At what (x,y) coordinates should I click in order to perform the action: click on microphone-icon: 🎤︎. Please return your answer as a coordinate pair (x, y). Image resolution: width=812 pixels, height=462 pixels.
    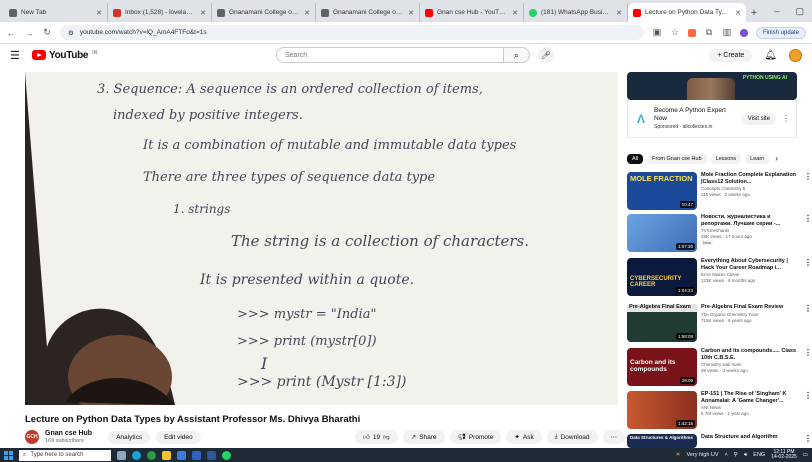
    Looking at the image, I should click on (546, 55).